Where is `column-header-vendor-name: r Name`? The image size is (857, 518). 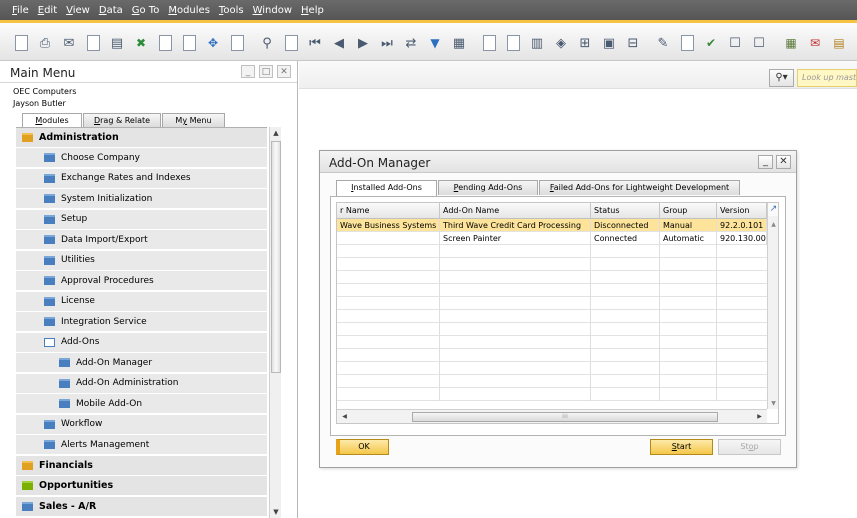 column-header-vendor-name: r Name is located at coordinates (388, 211).